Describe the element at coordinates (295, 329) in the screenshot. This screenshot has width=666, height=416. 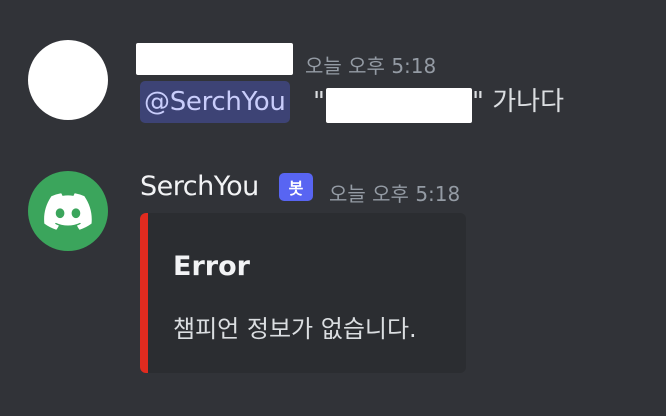
I see `embed-description: 챔피언 정보가 없습니다.` at that location.